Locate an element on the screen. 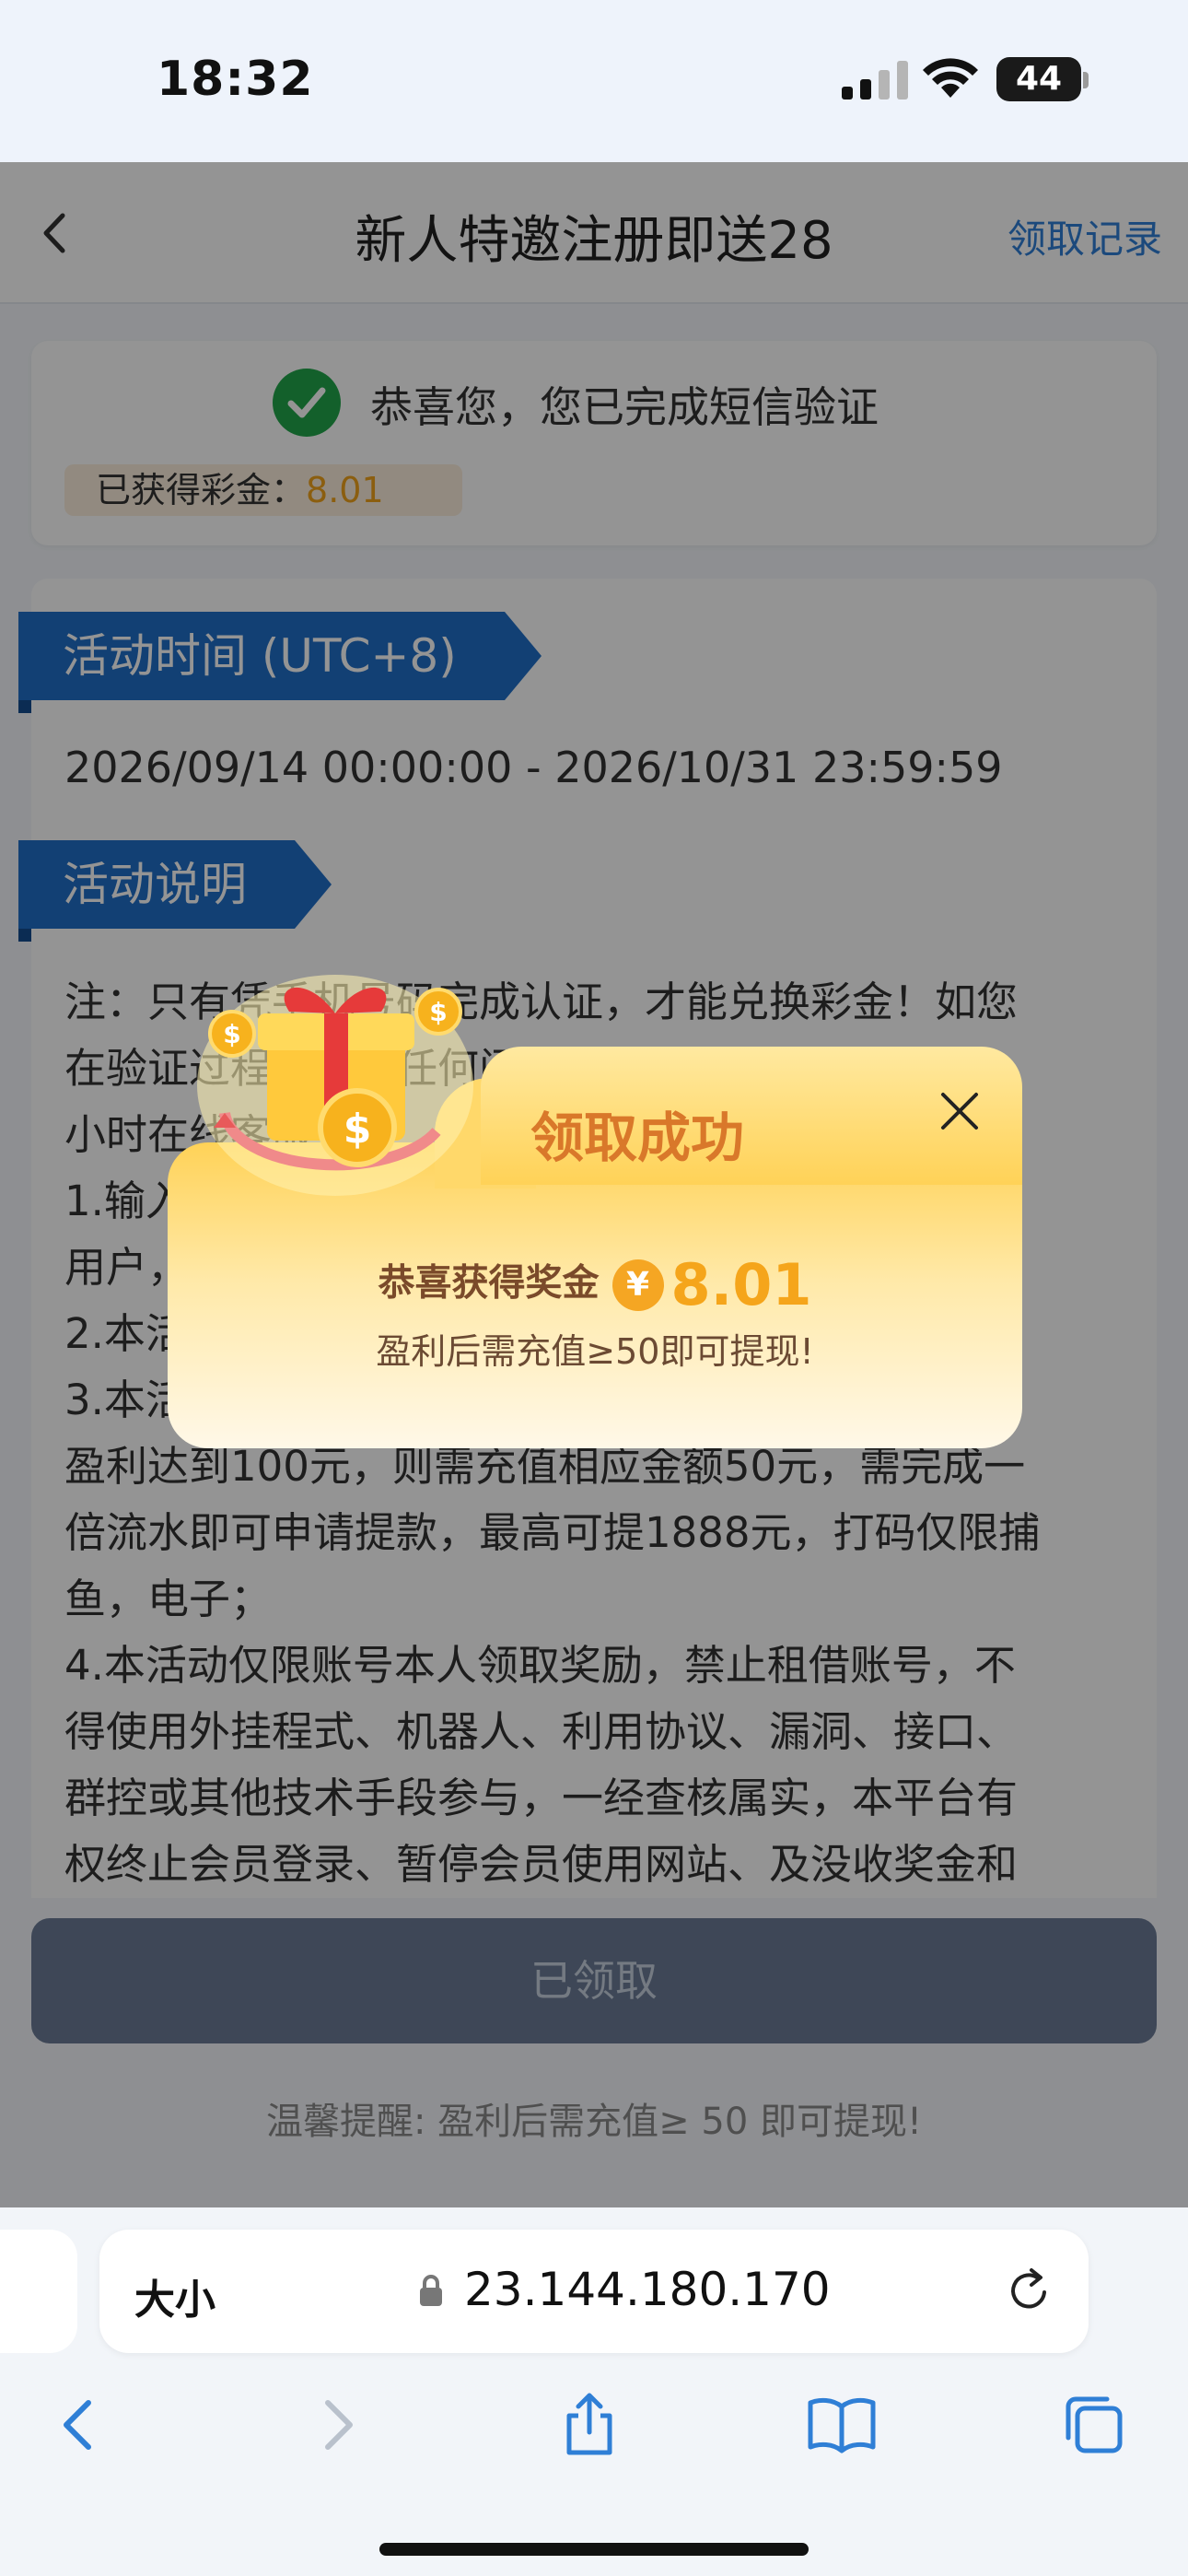 Image resolution: width=1188 pixels, height=2576 pixels. withdraw-note: 盈利后需充值≥50即可提现! is located at coordinates (595, 1351).